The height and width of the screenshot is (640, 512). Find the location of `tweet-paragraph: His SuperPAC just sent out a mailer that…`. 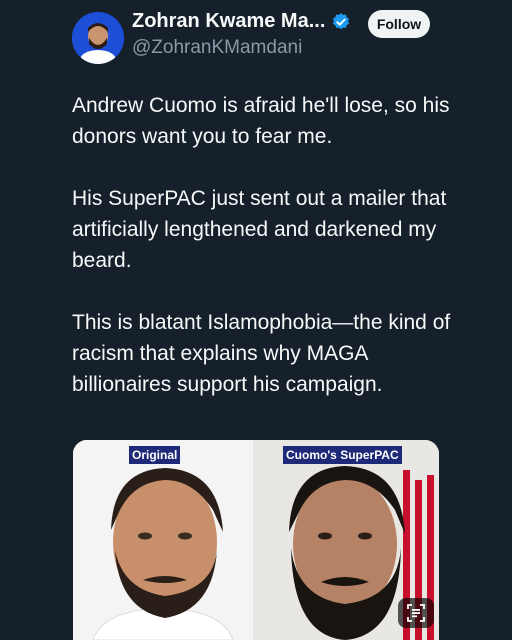

tweet-paragraph: His SuperPAC just sent out a mailer that… is located at coordinates (259, 229).